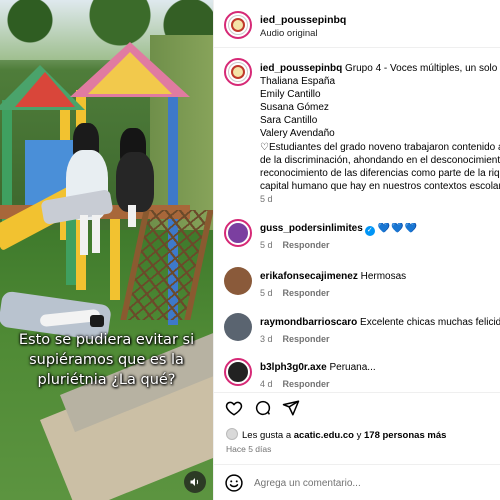  What do you see at coordinates (357, 24) in the screenshot?
I see `post-header: ied_poussepinbq Audio original` at bounding box center [357, 24].